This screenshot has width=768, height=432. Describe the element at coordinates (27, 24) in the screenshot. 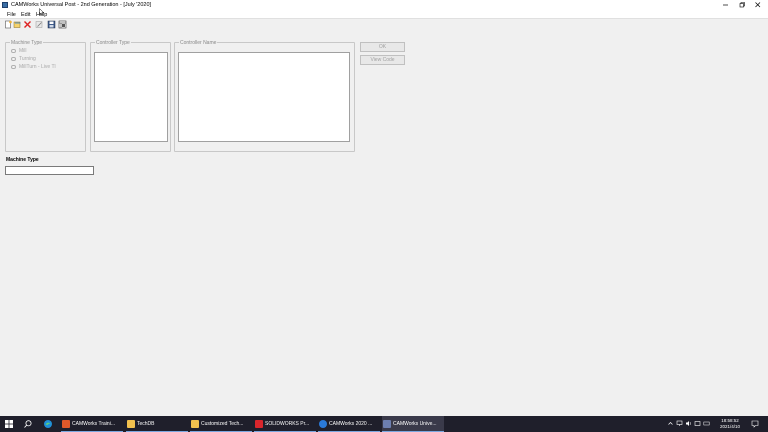

I see `delete-icon` at that location.